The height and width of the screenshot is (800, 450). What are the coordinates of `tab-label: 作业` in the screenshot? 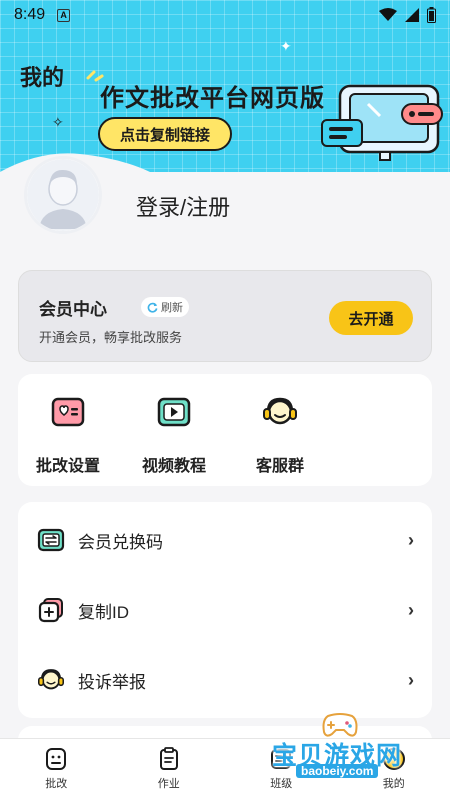 It's located at (168, 784).